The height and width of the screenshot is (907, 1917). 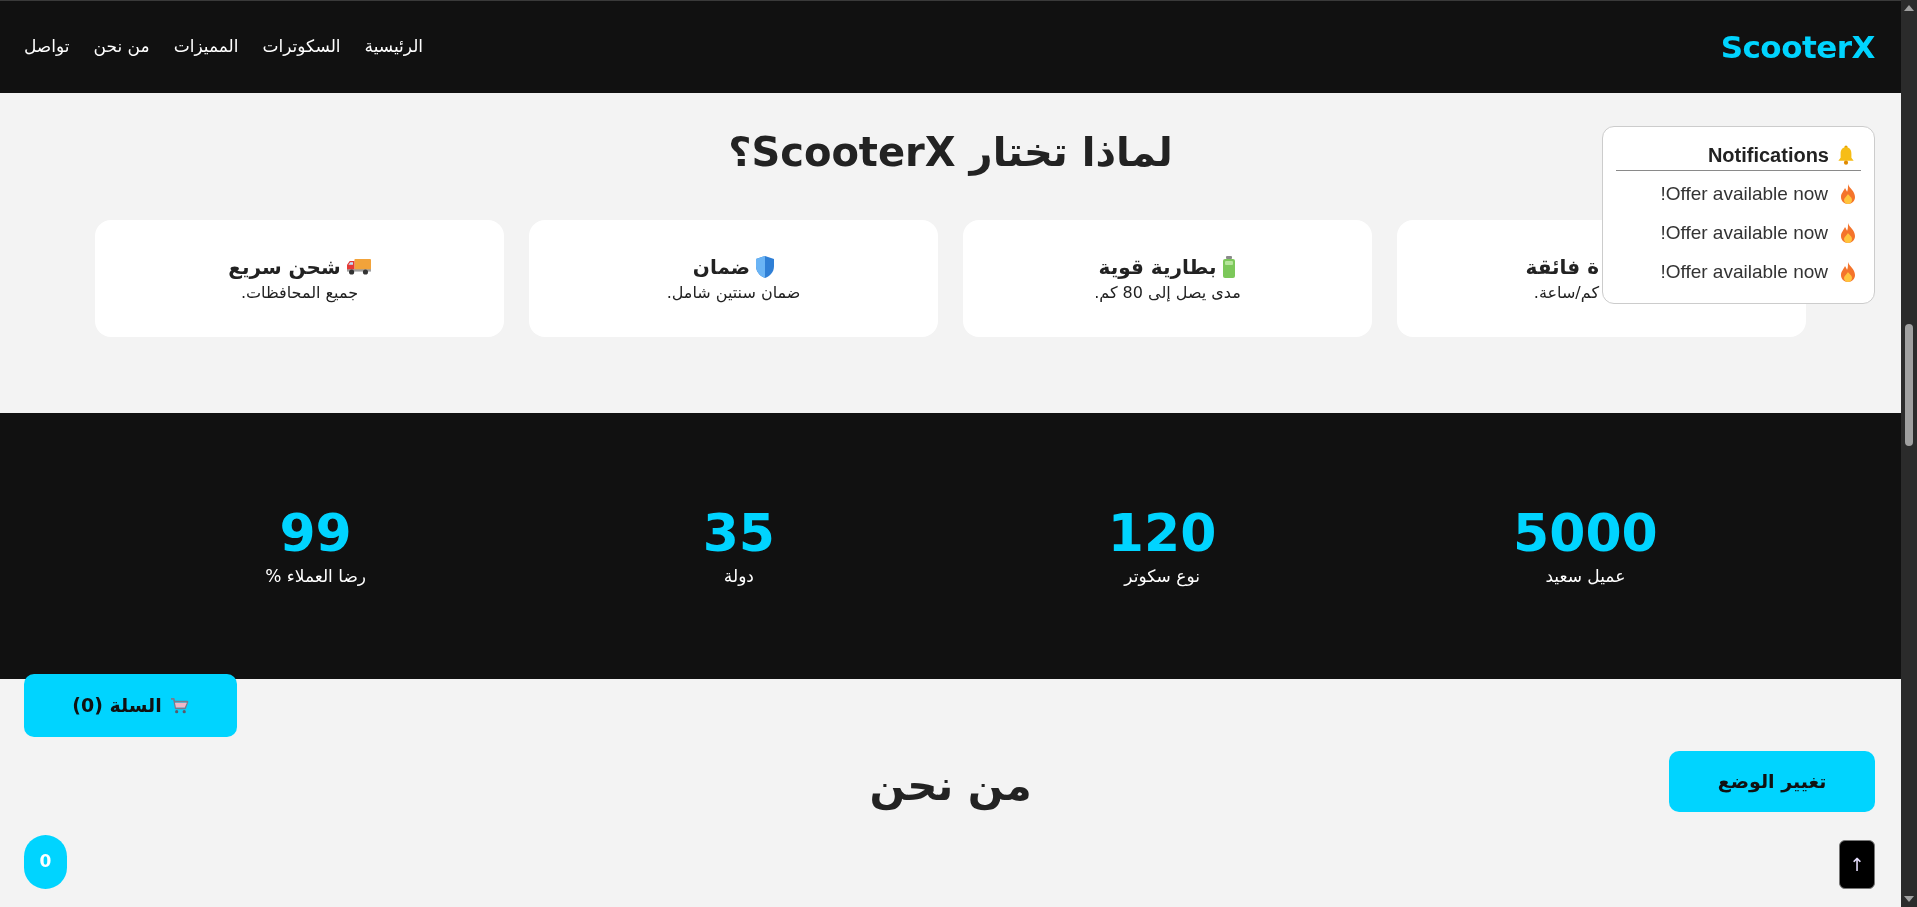 I want to click on feature-title: ضمان, so click(x=721, y=267).